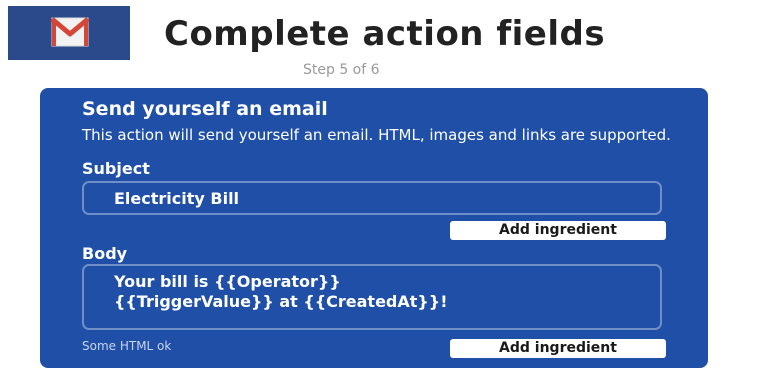 Image resolution: width=772 pixels, height=368 pixels. Describe the element at coordinates (227, 281) in the screenshot. I see `body-text-line-1: Your bill is {{Operator}}` at that location.